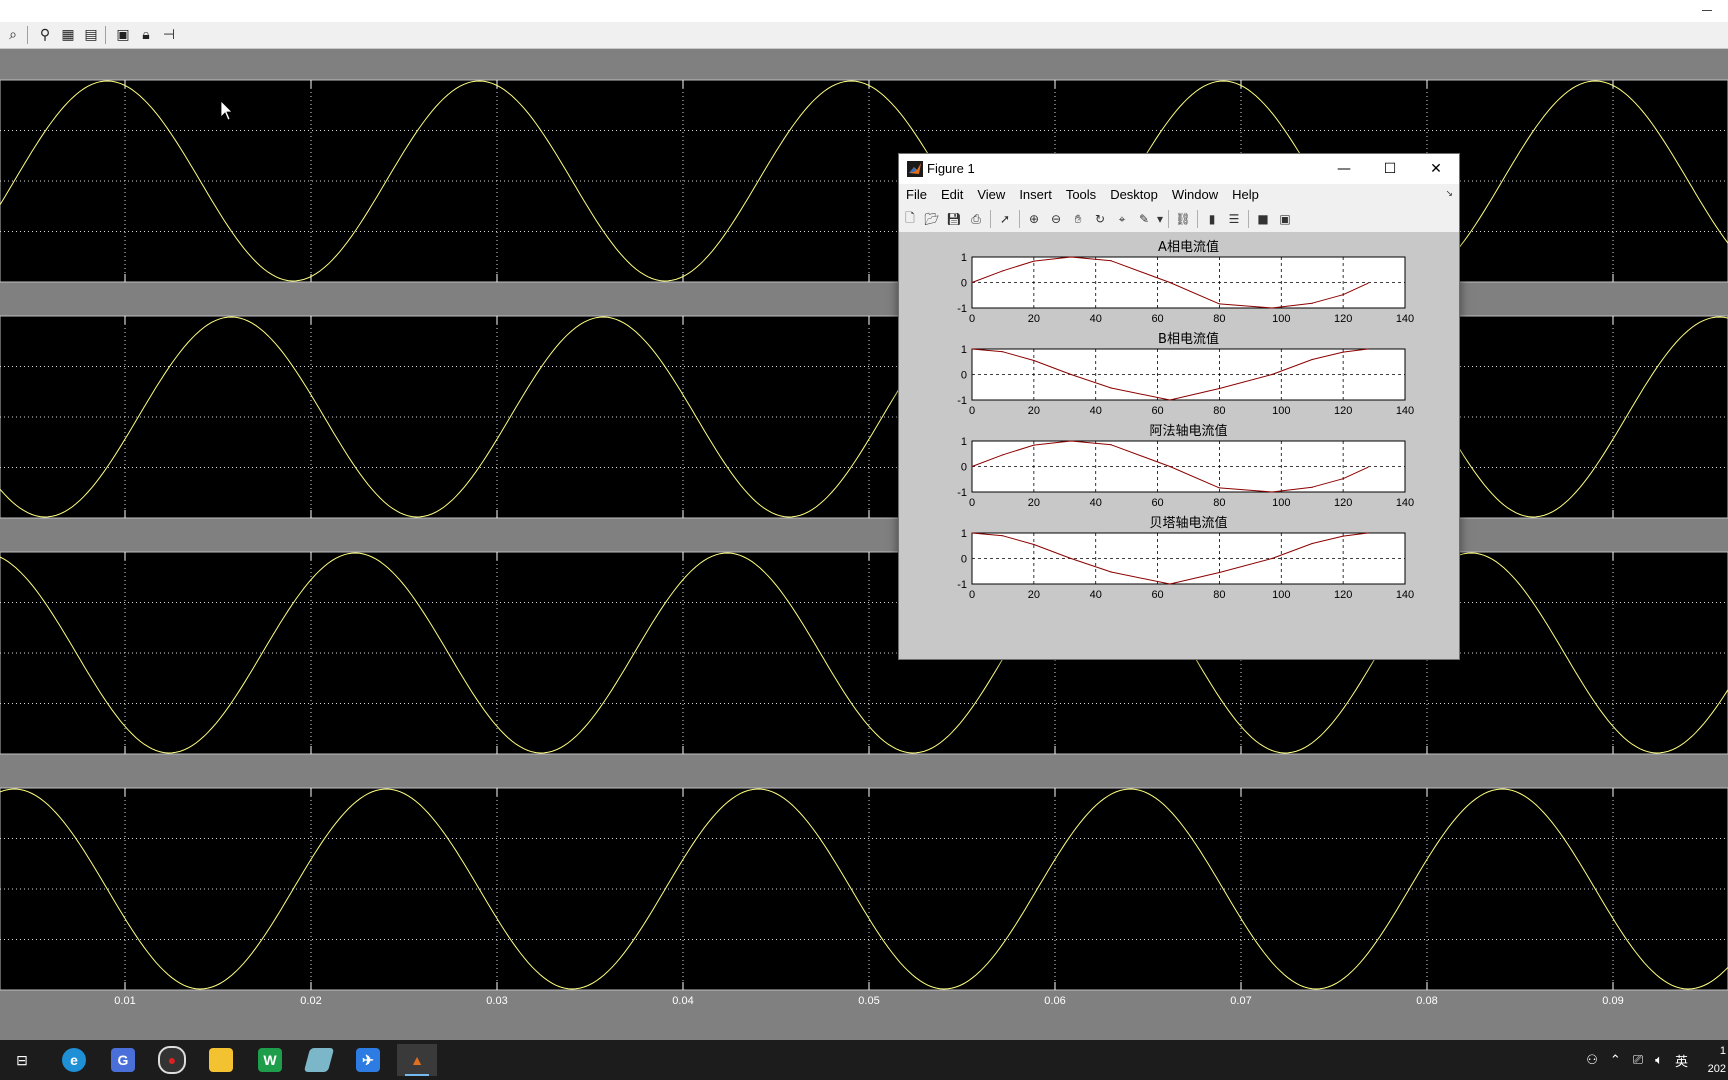 This screenshot has width=1728, height=1080. What do you see at coordinates (1100, 219) in the screenshot?
I see `rotate-icon: ↻` at bounding box center [1100, 219].